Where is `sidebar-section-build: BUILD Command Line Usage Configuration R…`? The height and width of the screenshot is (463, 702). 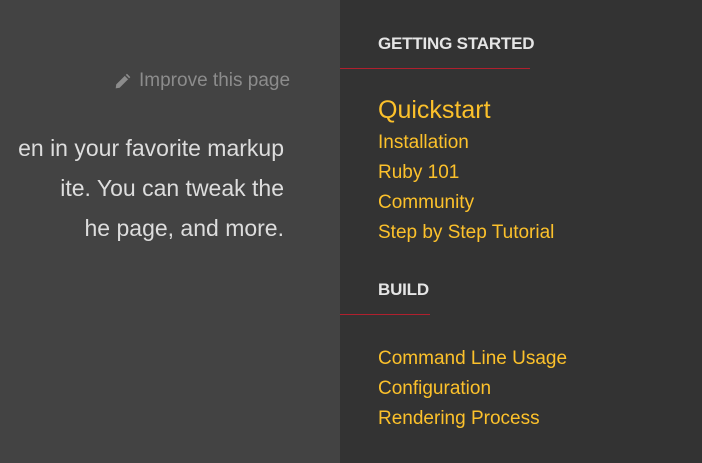 sidebar-section-build: BUILD Command Line Usage Configuration R… is located at coordinates (453, 354).